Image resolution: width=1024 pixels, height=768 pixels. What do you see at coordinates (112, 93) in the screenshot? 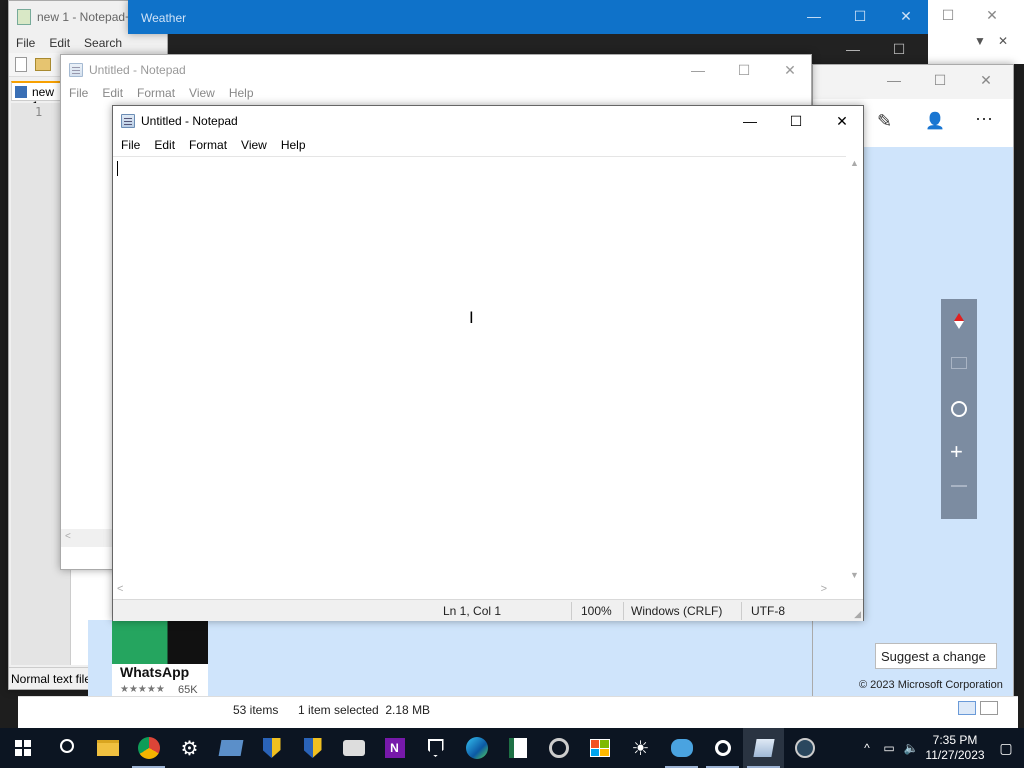
I see `notepad-back-menu-edit: Edit` at bounding box center [112, 93].